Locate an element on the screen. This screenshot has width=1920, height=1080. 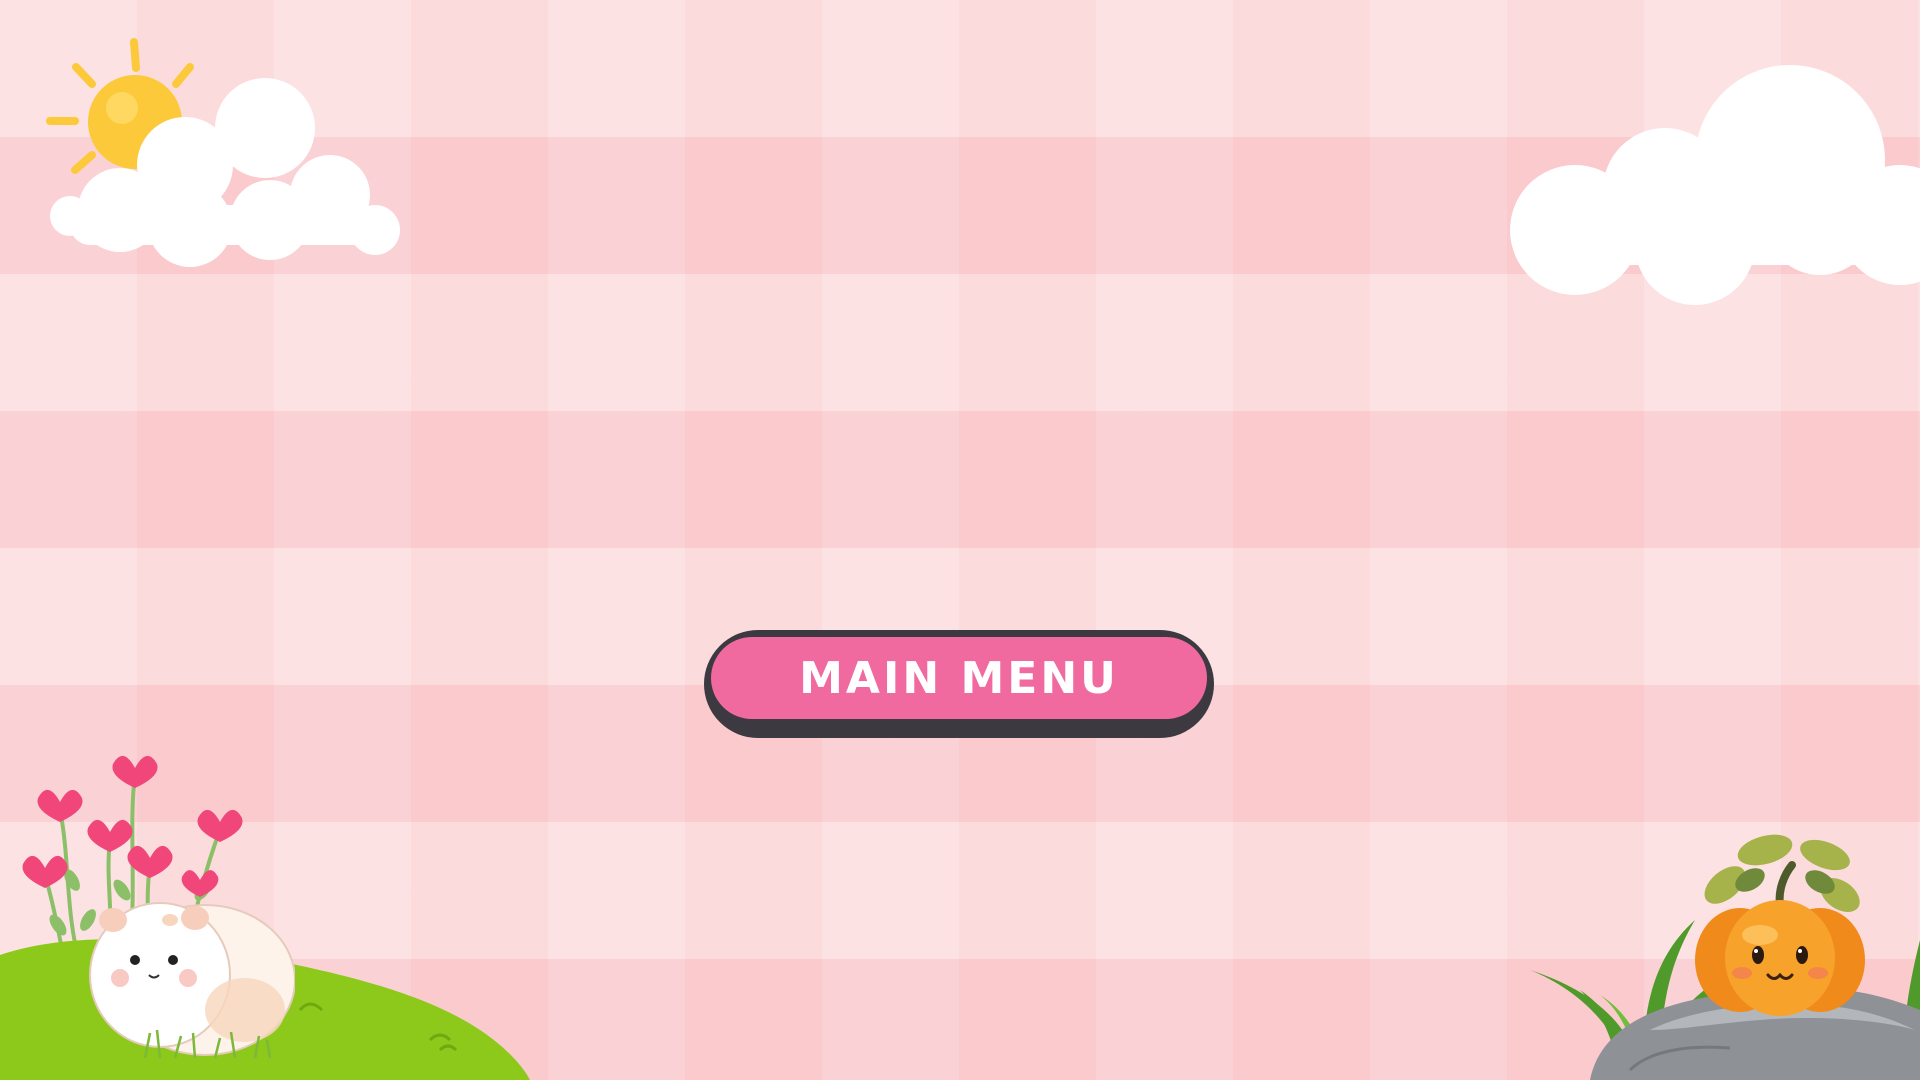
main-menu-button: MAIN MENU is located at coordinates (959, 684).